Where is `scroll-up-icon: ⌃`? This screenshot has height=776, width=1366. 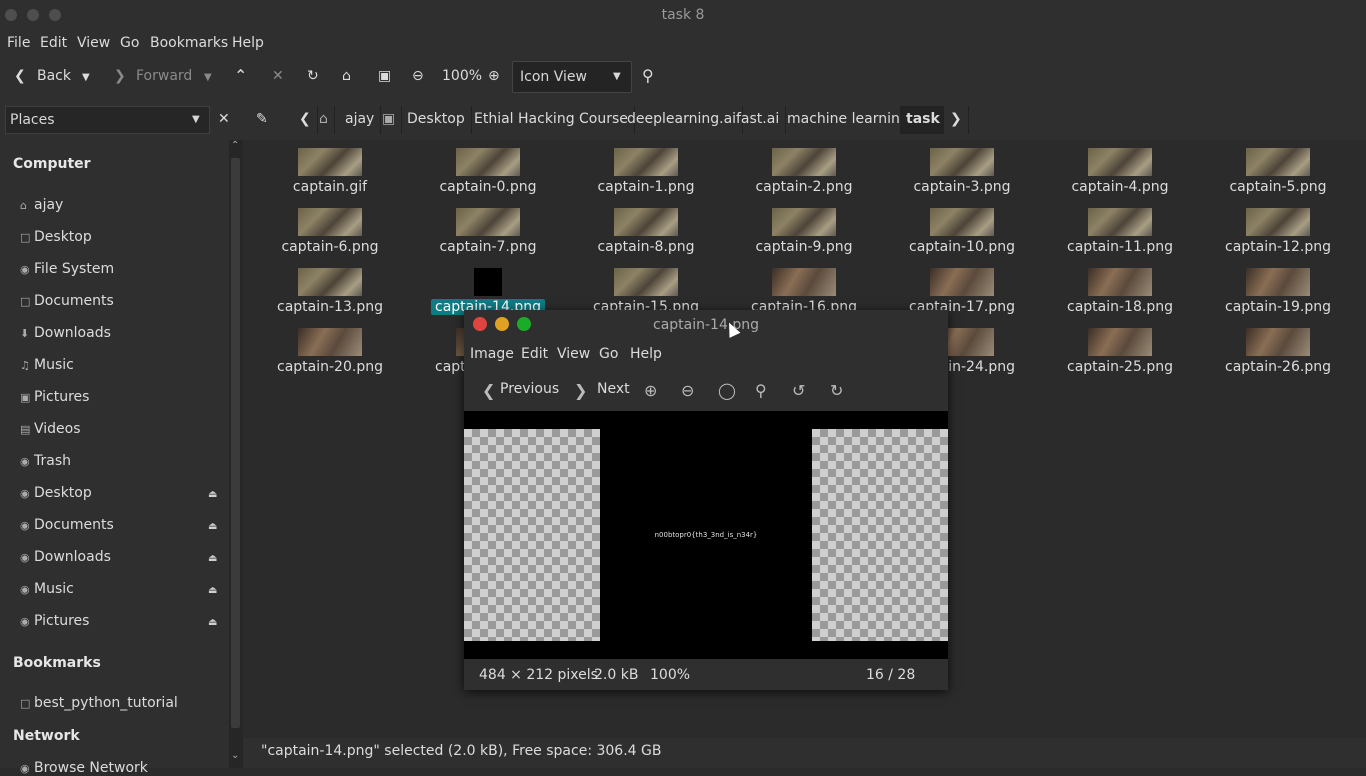
scroll-up-icon: ⌃ is located at coordinates (235, 145).